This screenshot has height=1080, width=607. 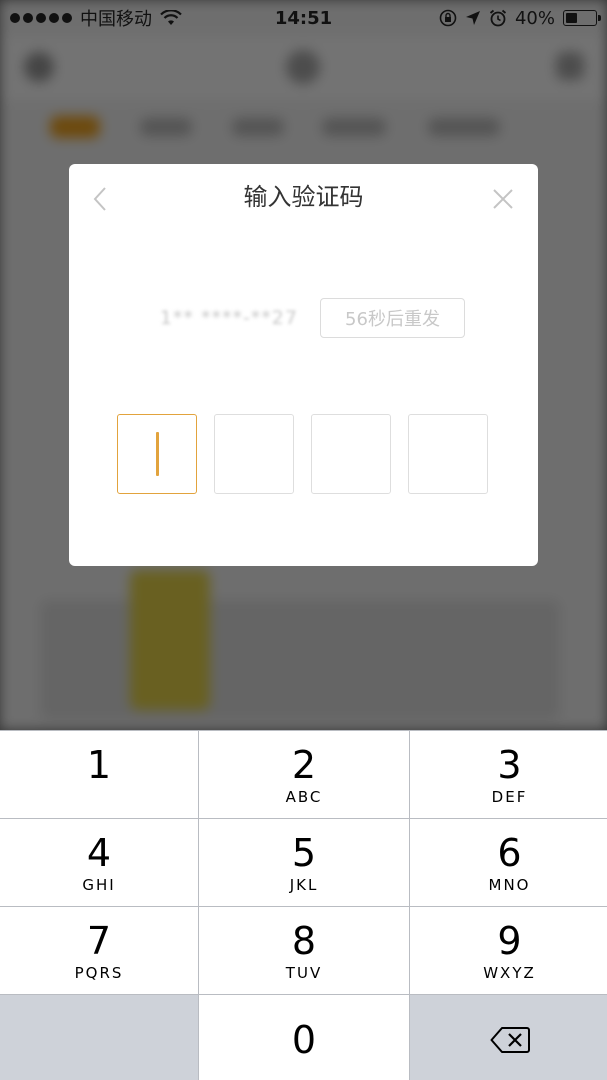 What do you see at coordinates (99, 940) in the screenshot?
I see `key-digit: 7` at bounding box center [99, 940].